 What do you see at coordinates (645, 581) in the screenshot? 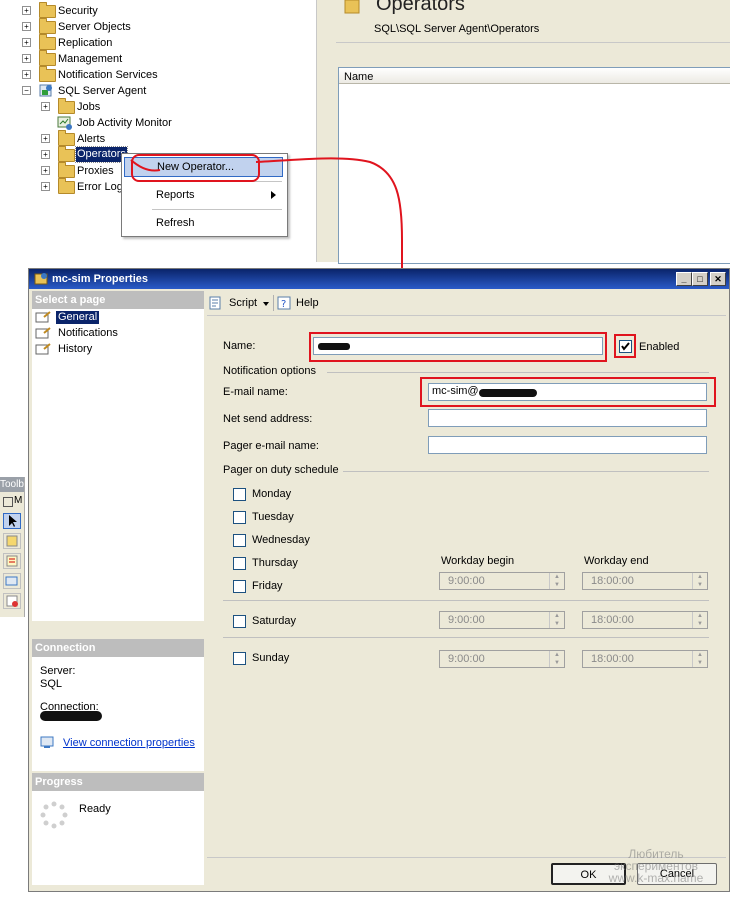
I see `weekday-end-time: 18:00:00 ▲ ▼` at bounding box center [645, 581].